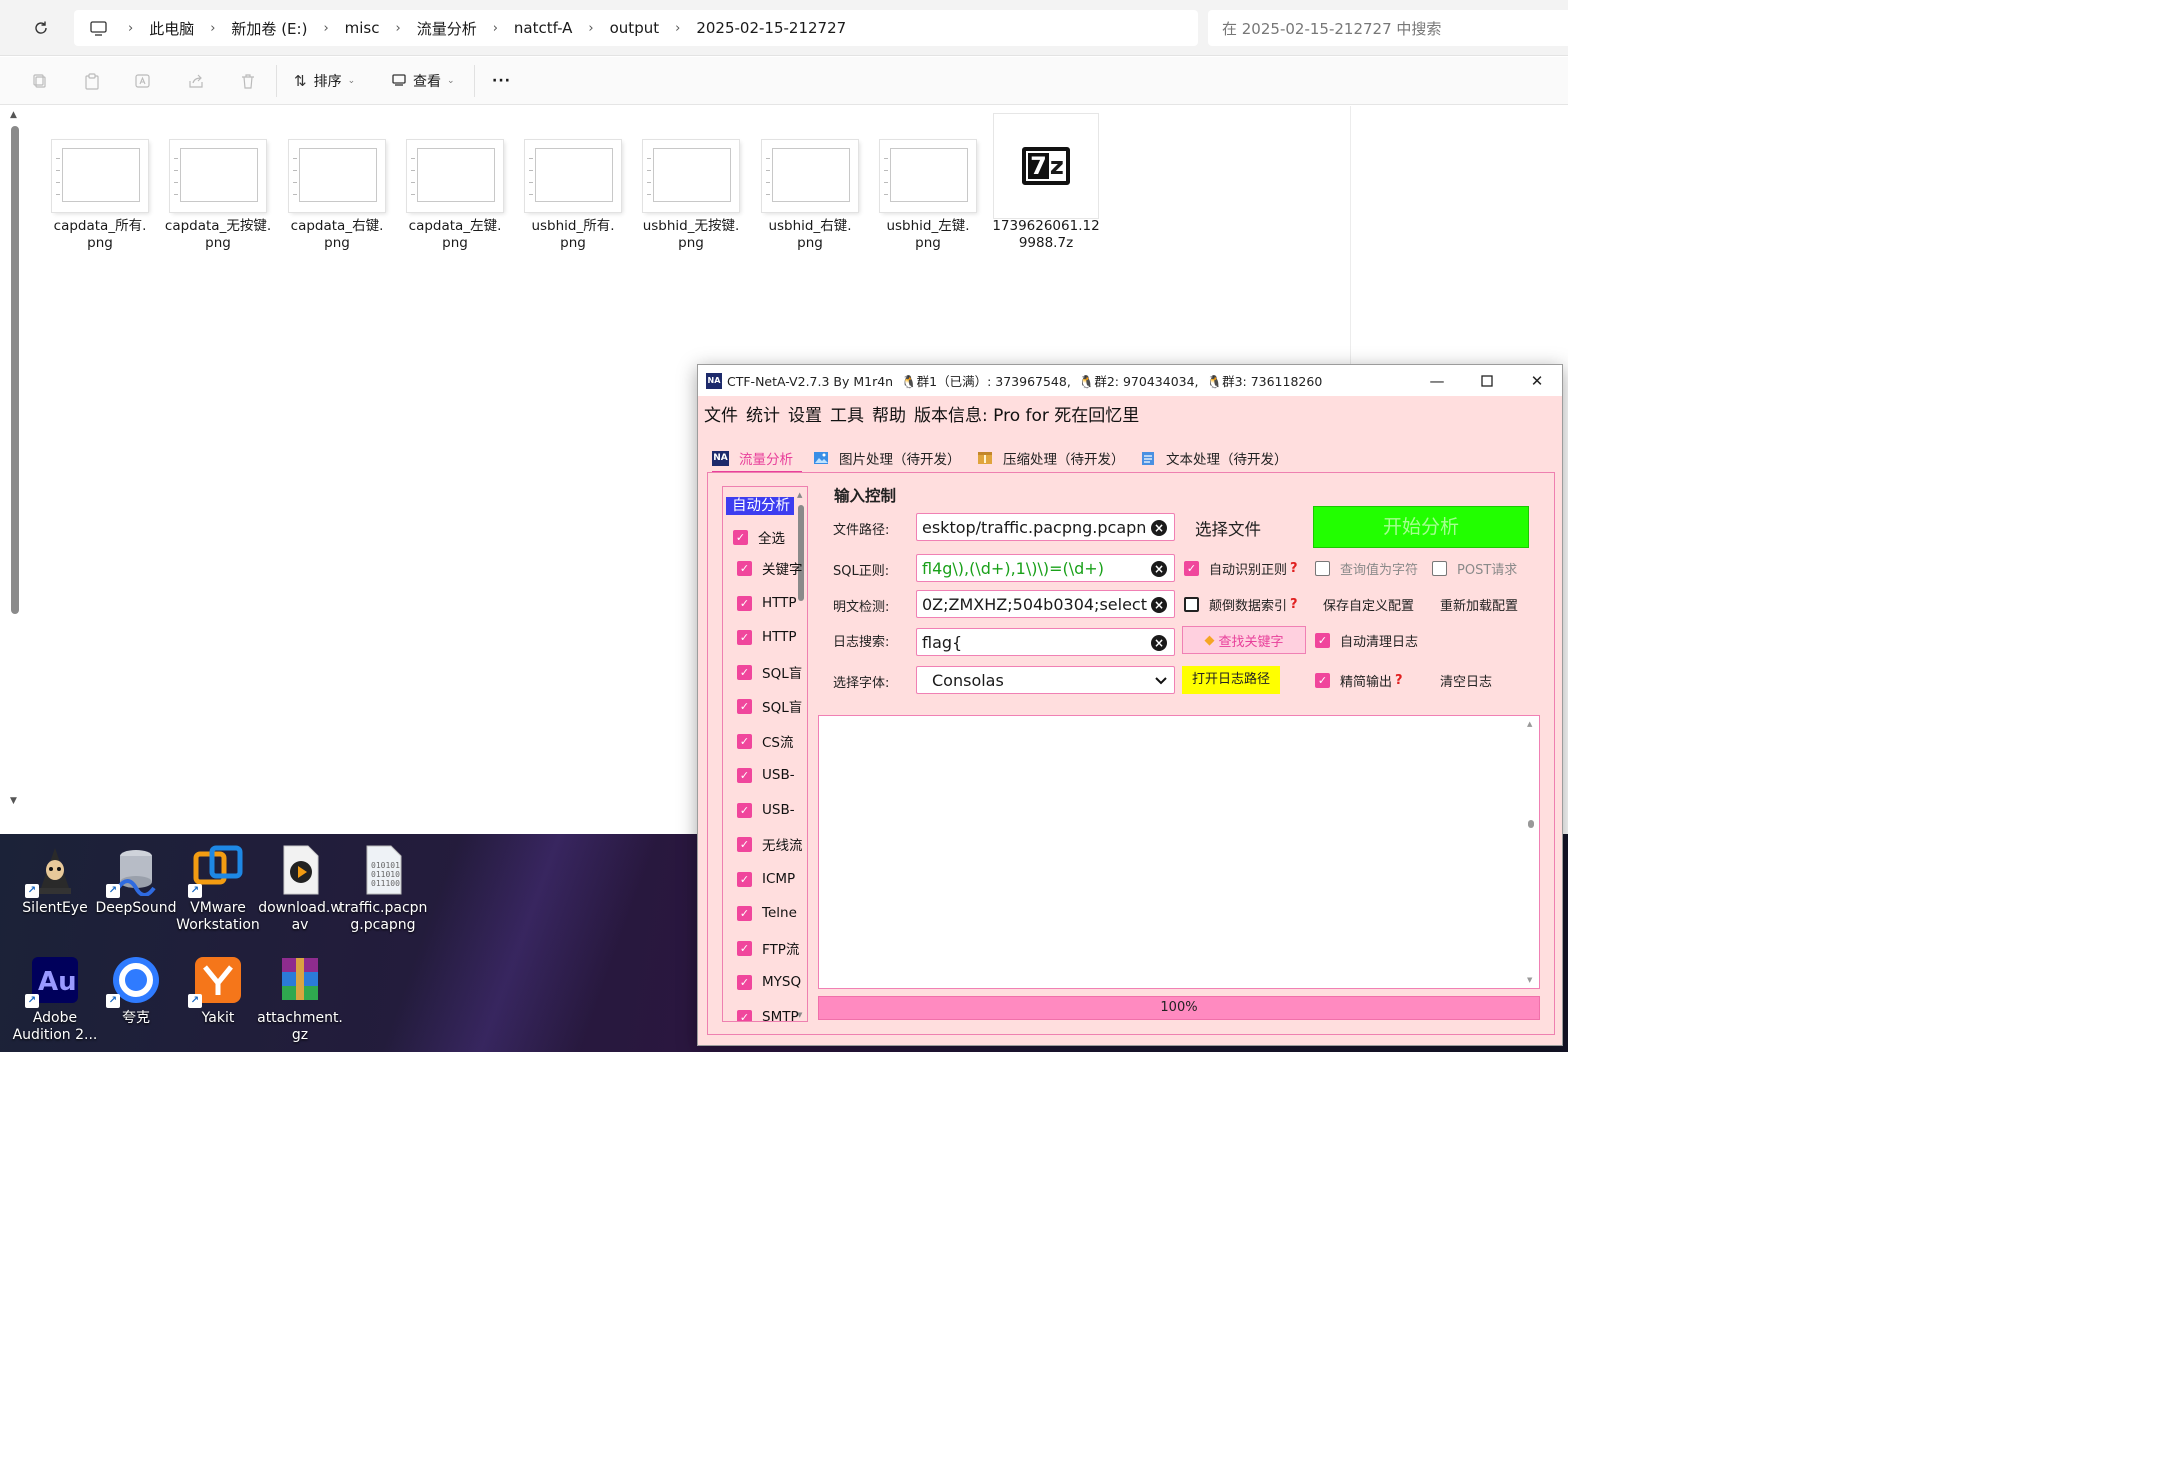 The height and width of the screenshot is (1461, 2177). Describe the element at coordinates (1421, 527) in the screenshot. I see `start-analysis-button: 开始分析` at that location.